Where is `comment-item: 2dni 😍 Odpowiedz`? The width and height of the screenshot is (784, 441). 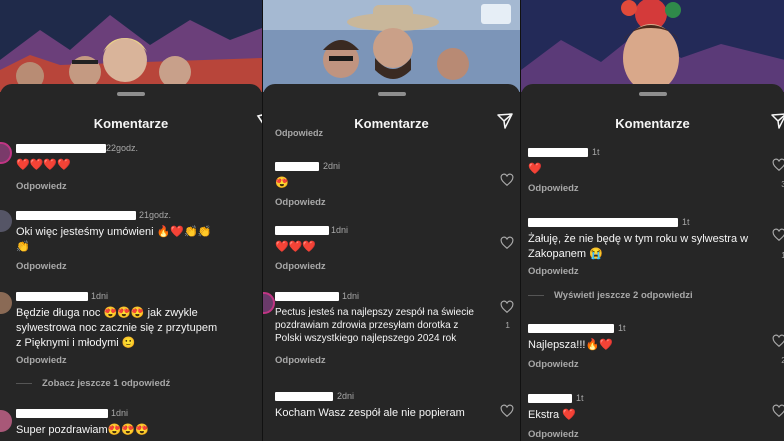 comment-item: 2dni 😍 Odpowiedz is located at coordinates (377, 184).